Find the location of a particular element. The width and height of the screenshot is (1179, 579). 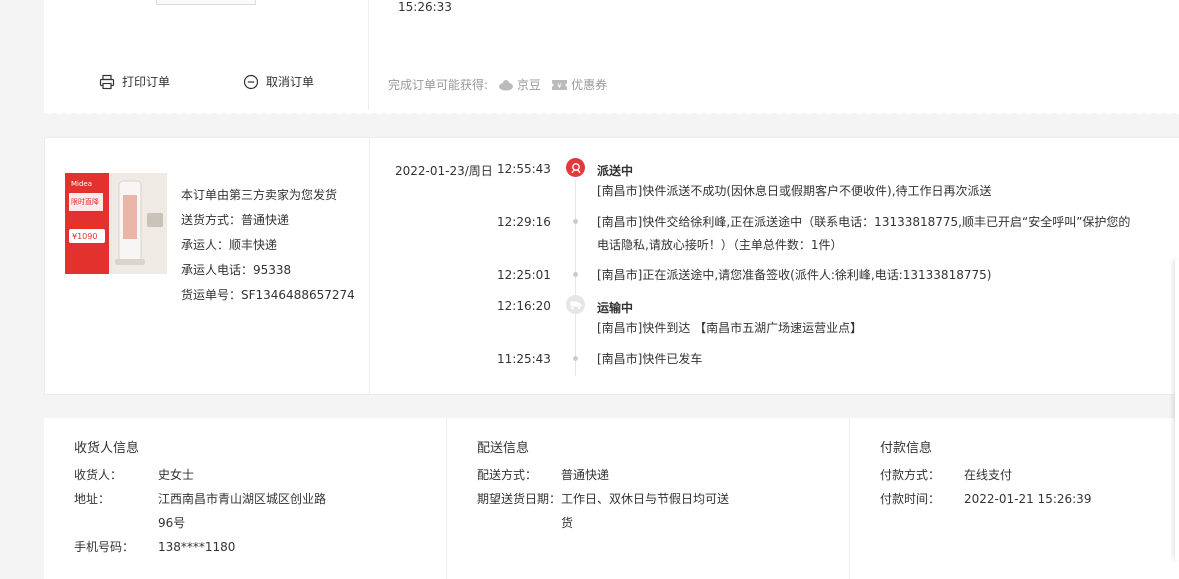

payment-time-row: 付款时间： 2022-01-21 15:26:39 is located at coordinates (1009, 499).